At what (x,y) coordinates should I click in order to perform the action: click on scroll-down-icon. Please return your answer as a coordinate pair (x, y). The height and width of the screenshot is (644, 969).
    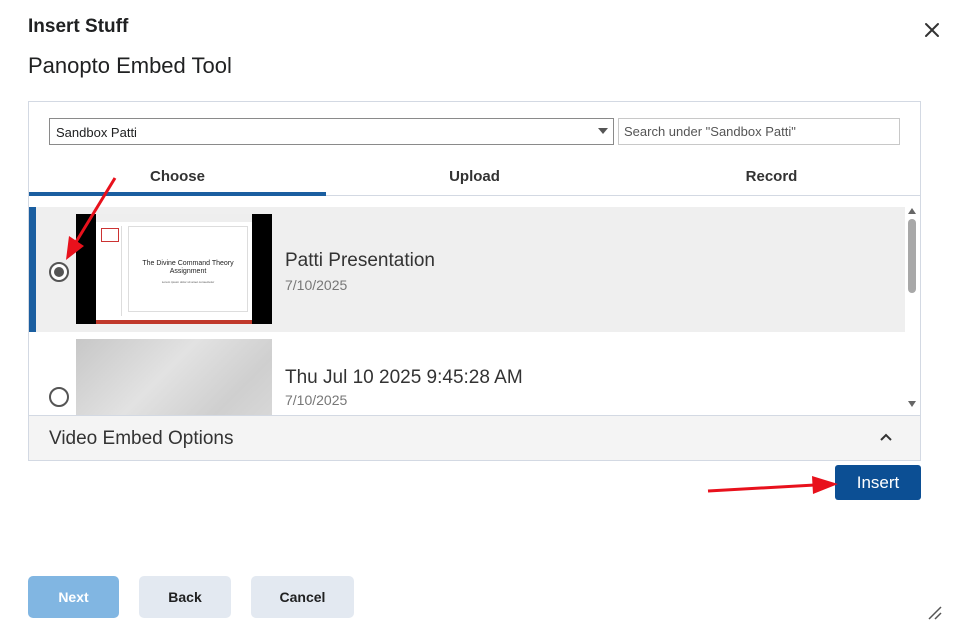
    Looking at the image, I should click on (912, 404).